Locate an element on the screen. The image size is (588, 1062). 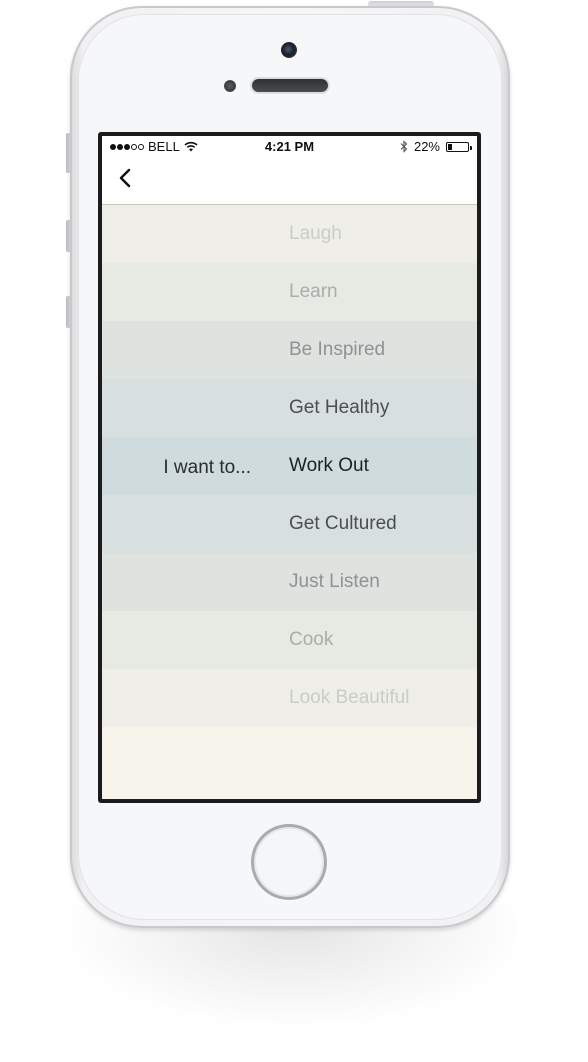
proximity-sensor is located at coordinates (230, 86).